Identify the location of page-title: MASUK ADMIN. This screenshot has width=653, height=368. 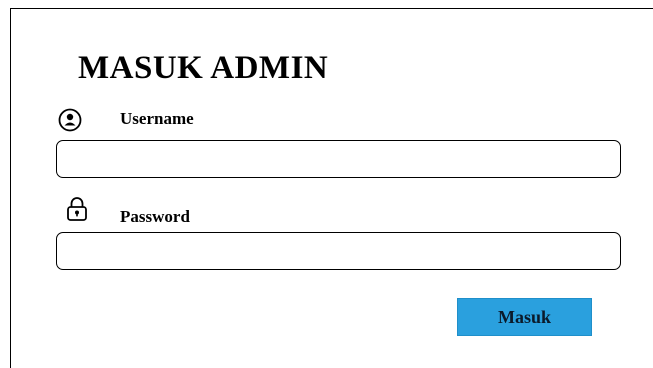
(203, 68).